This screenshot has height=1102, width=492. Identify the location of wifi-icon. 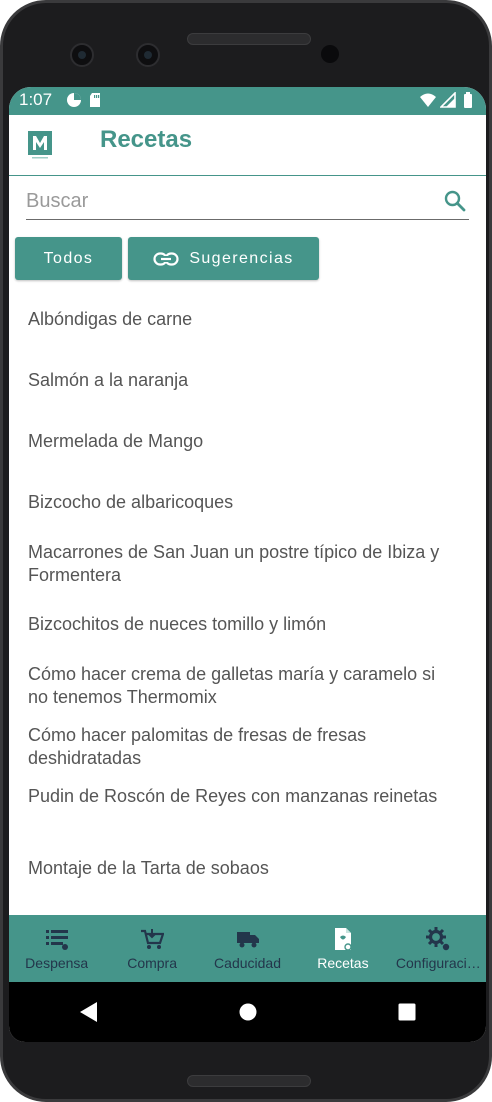
(428, 100).